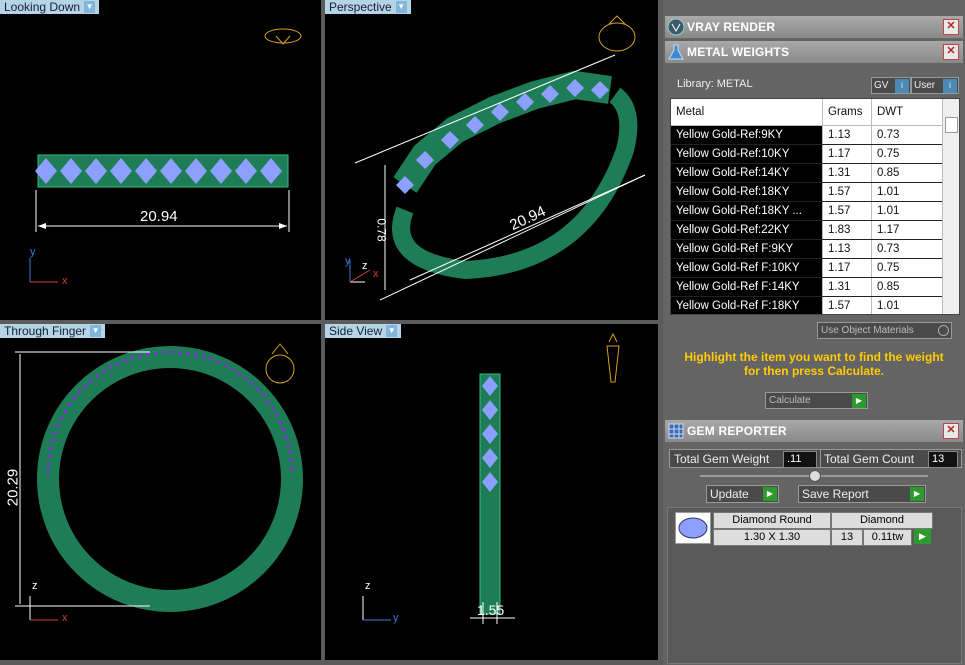 The height and width of the screenshot is (665, 965). Describe the element at coordinates (943, 330) in the screenshot. I see `radio-icon` at that location.